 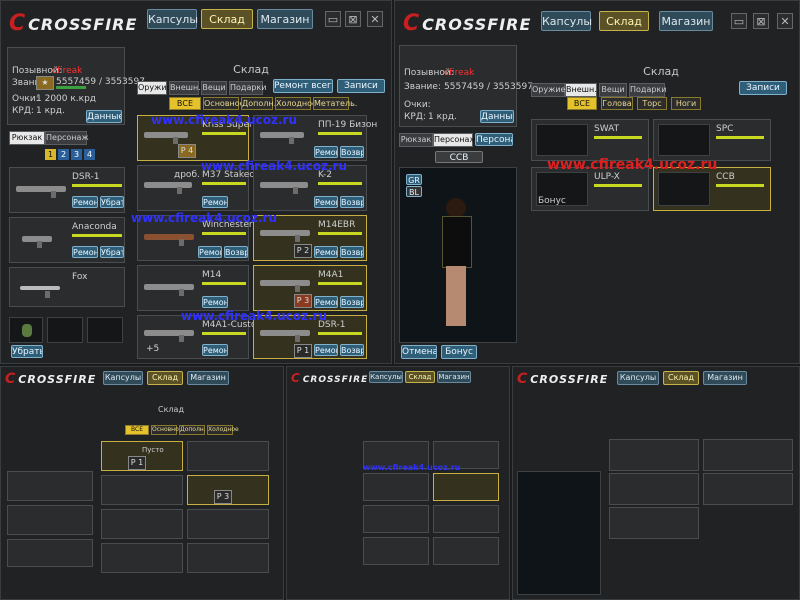 I want to click on repair-all-button: Ремонт всего, so click(x=303, y=86).